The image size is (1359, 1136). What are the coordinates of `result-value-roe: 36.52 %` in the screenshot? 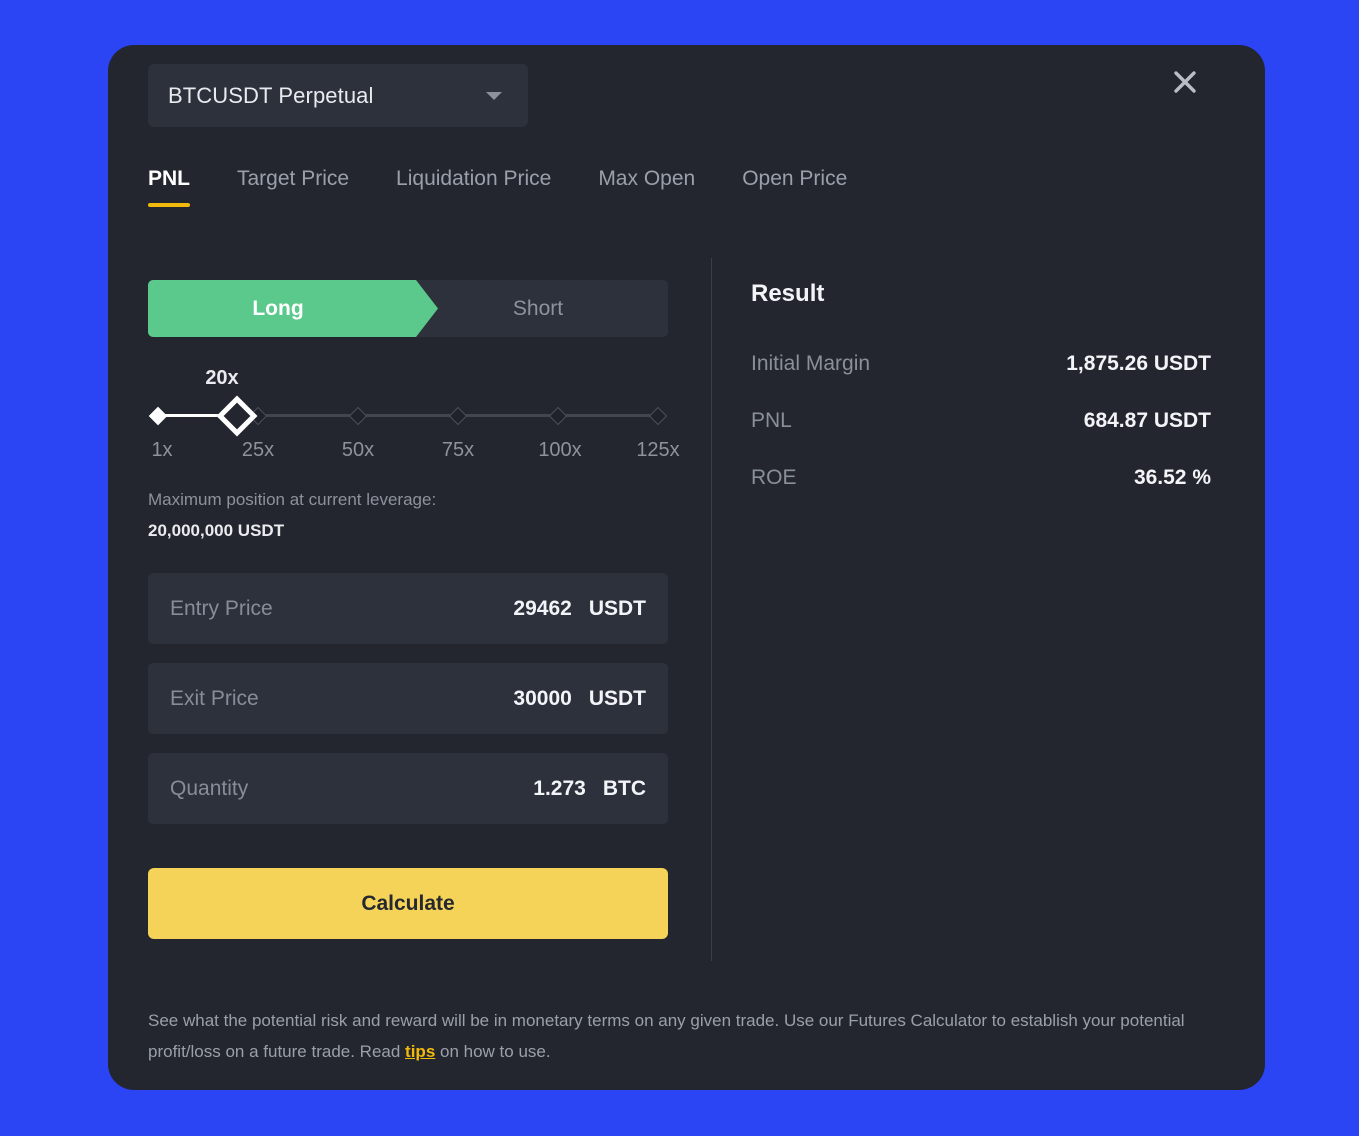 It's located at (1172, 477).